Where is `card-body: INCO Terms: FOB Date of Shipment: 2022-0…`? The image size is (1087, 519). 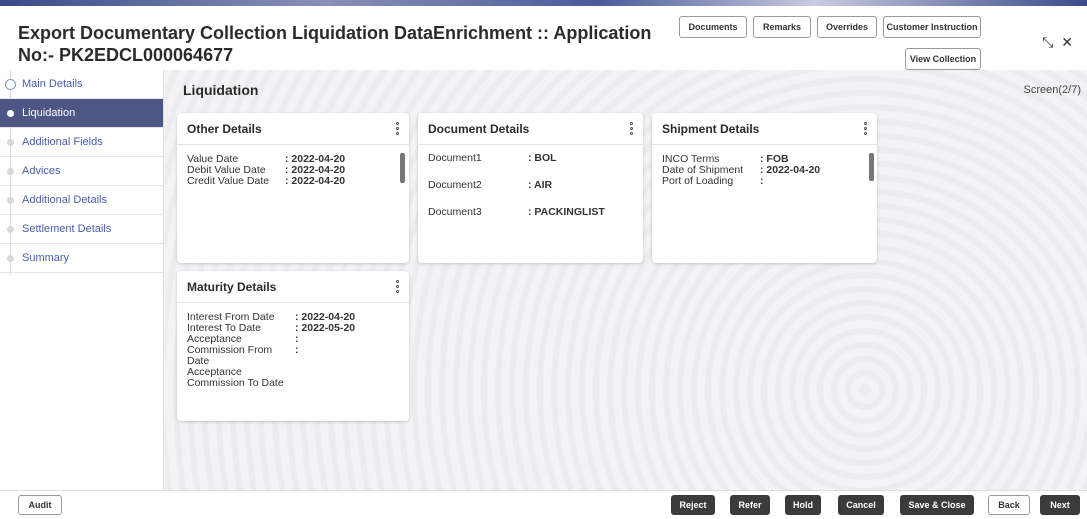 card-body: INCO Terms: FOB Date of Shipment: 2022-0… is located at coordinates (764, 170).